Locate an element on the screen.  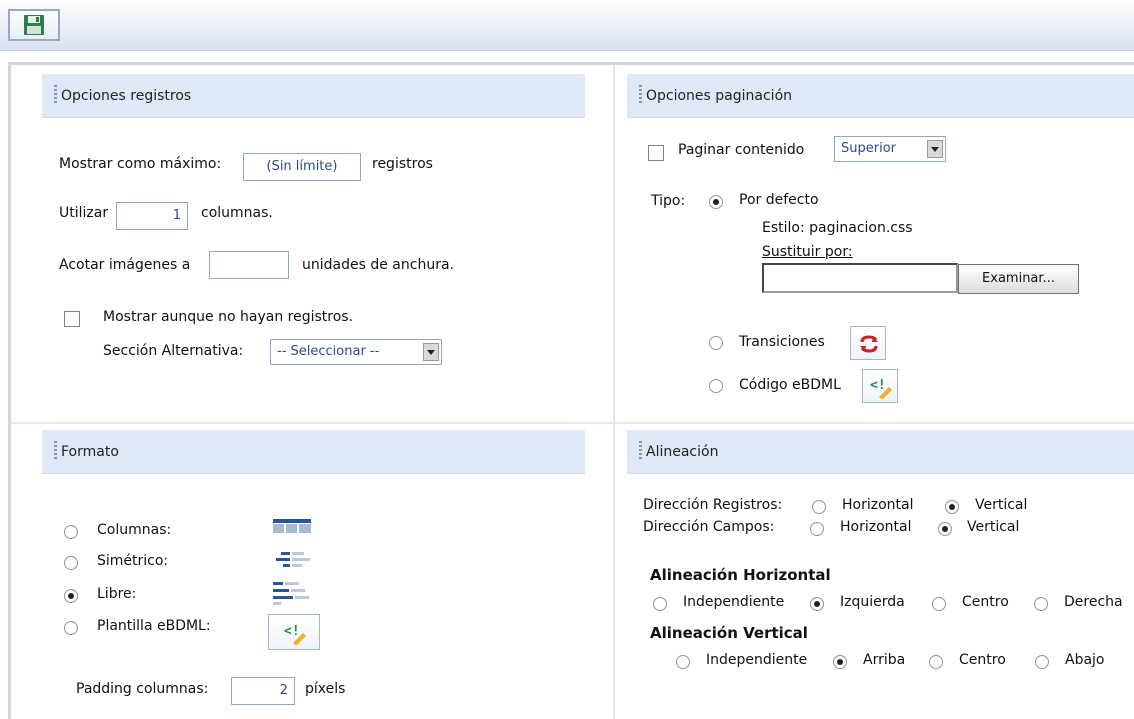
padding-label: Padding columnas: is located at coordinates (142, 689).